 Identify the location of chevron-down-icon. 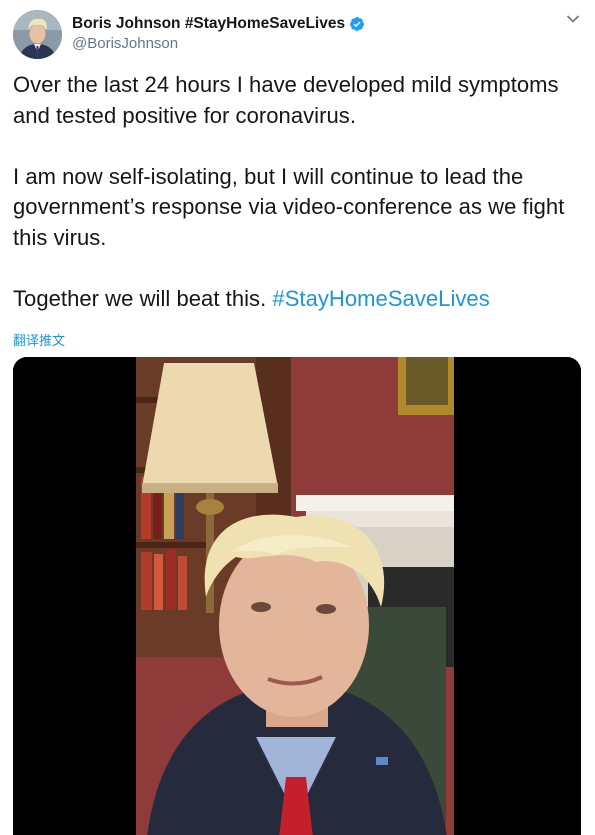
(573, 19).